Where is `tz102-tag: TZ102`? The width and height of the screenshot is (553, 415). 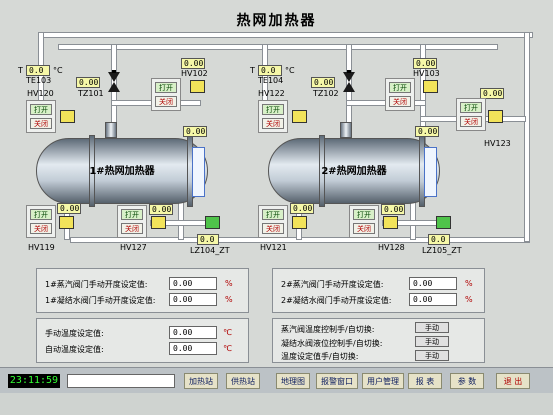 tz102-tag: TZ102 is located at coordinates (326, 93).